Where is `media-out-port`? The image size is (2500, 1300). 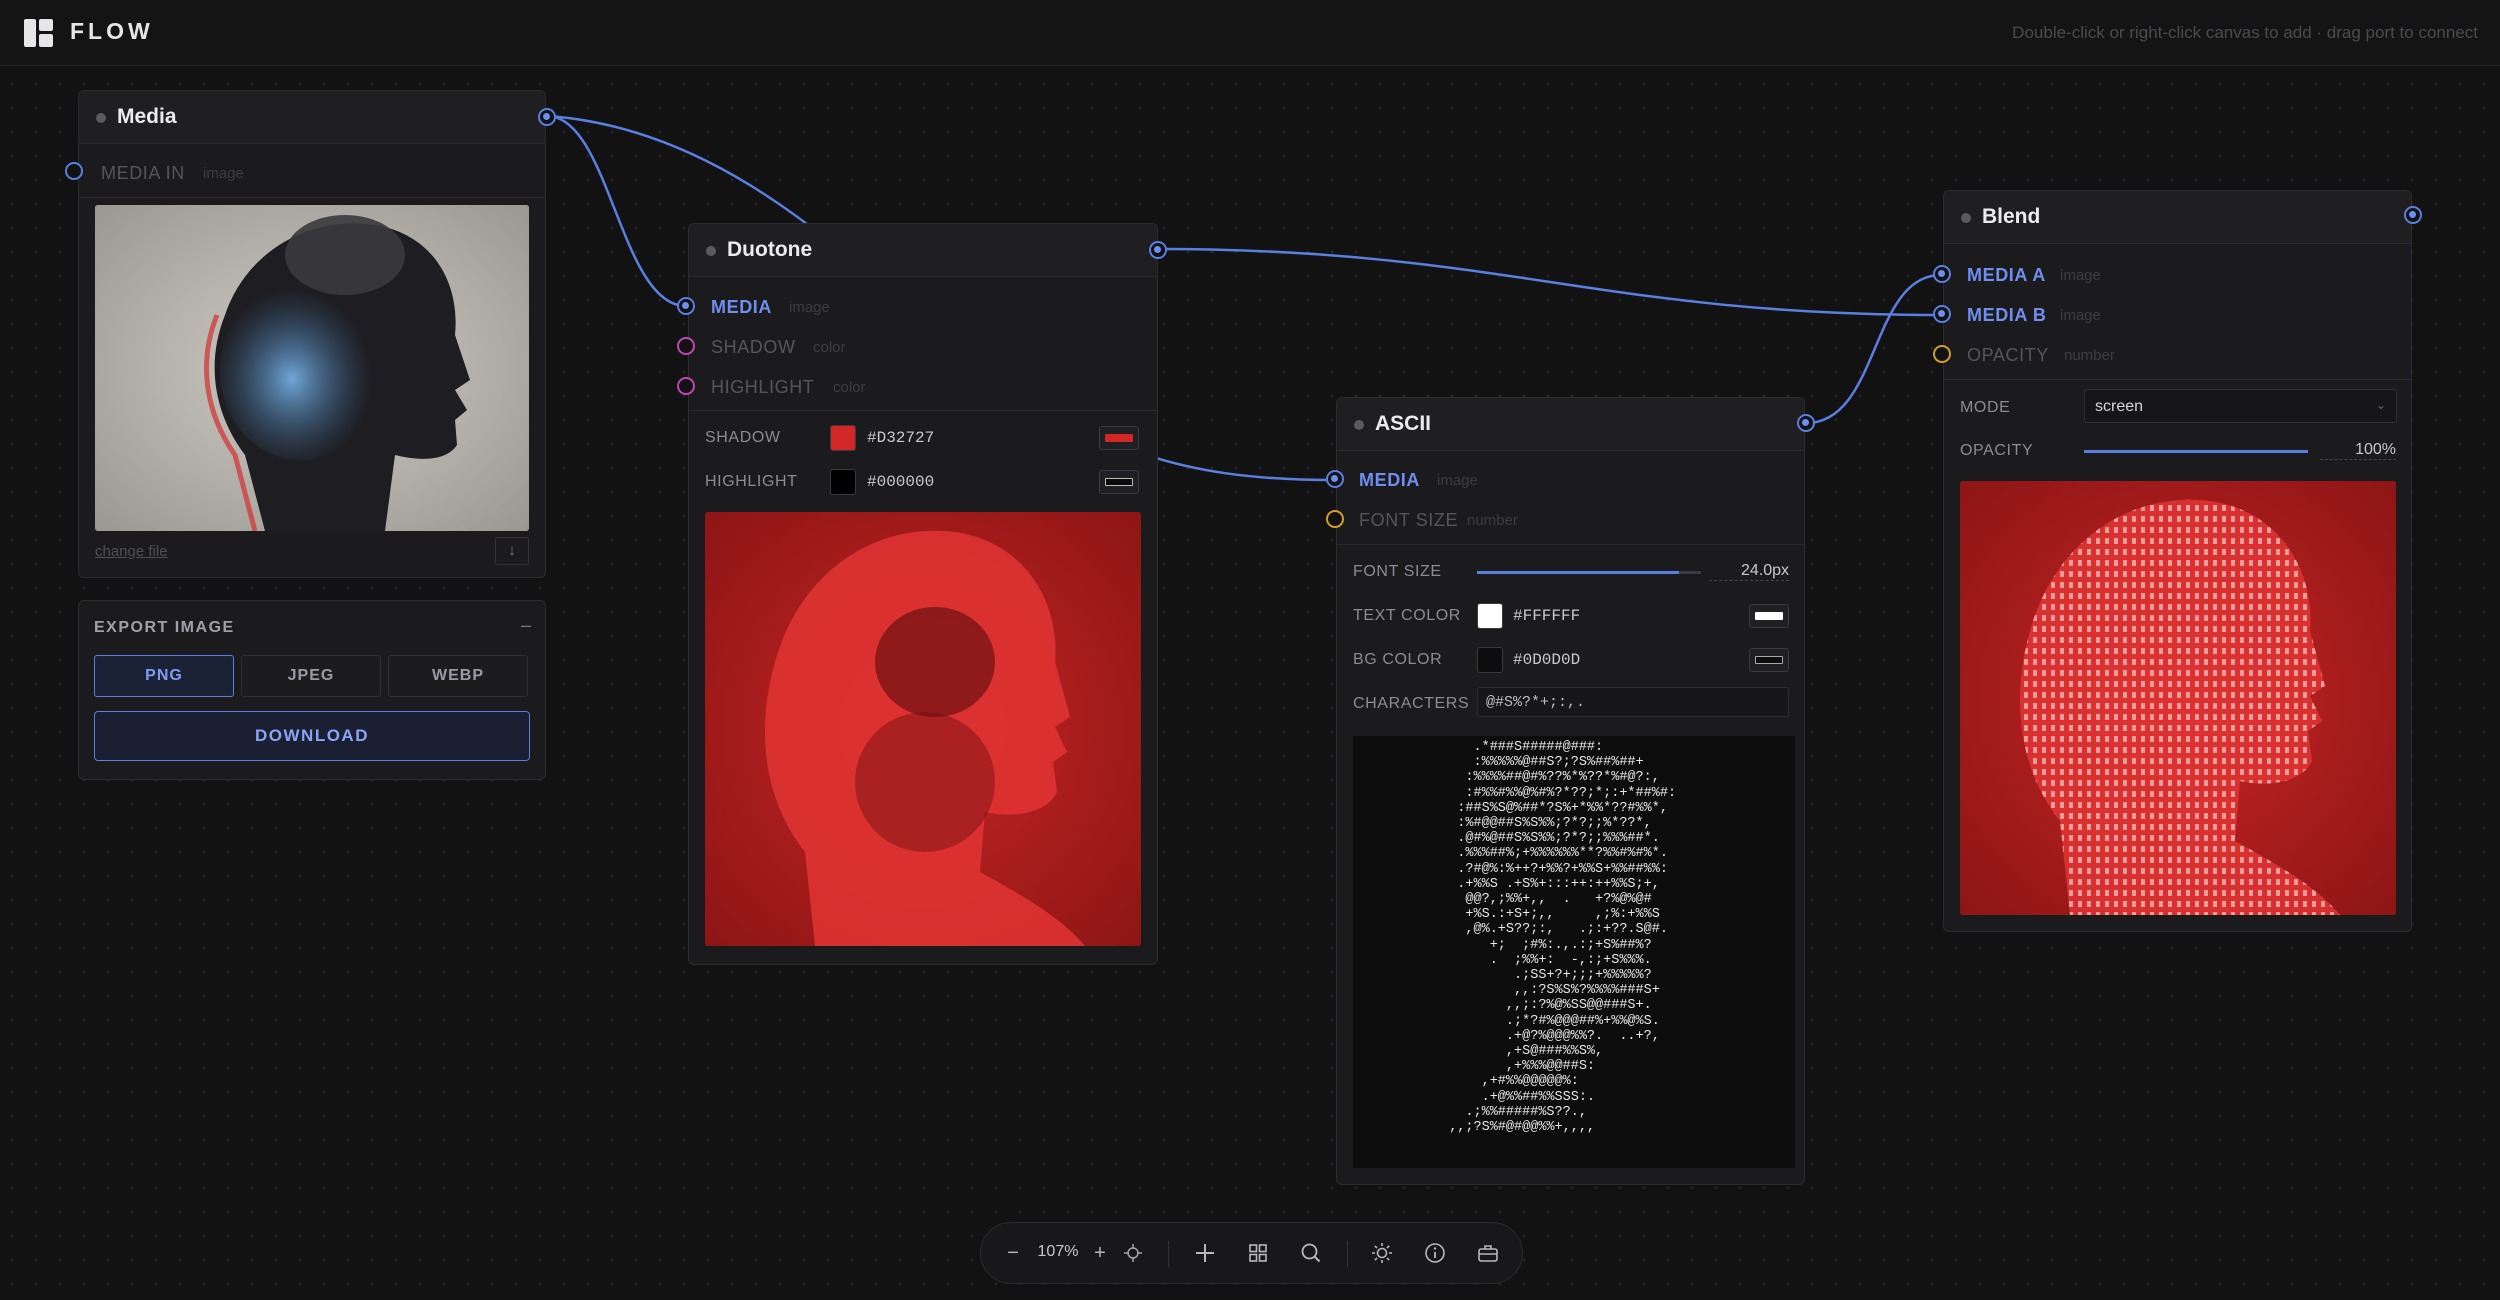
media-out-port is located at coordinates (547, 117).